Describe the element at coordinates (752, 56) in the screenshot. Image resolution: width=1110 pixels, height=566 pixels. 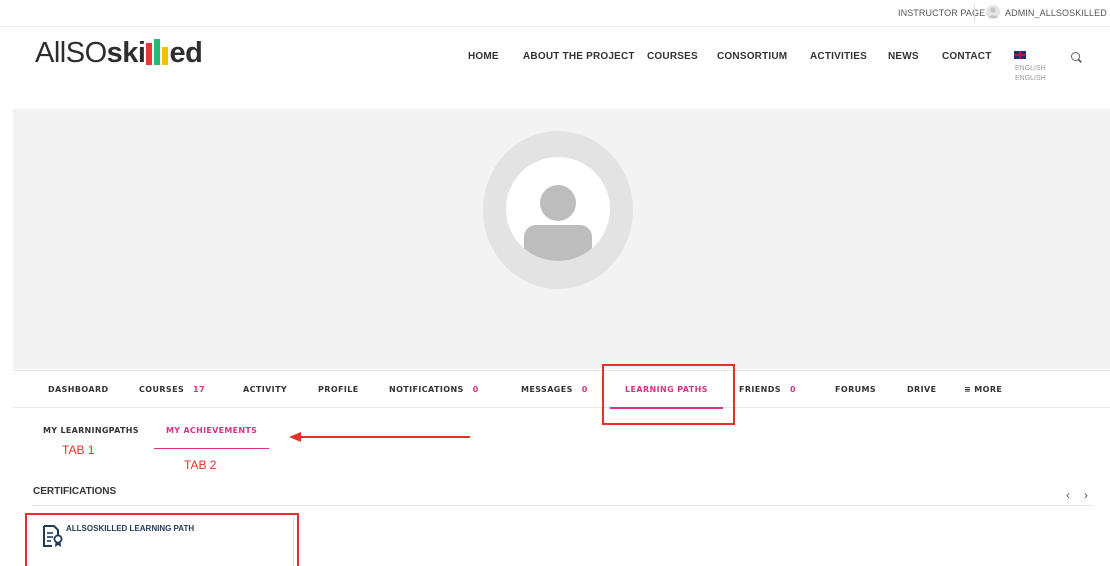
I see `nav-consortium: CONSORTIUM` at that location.